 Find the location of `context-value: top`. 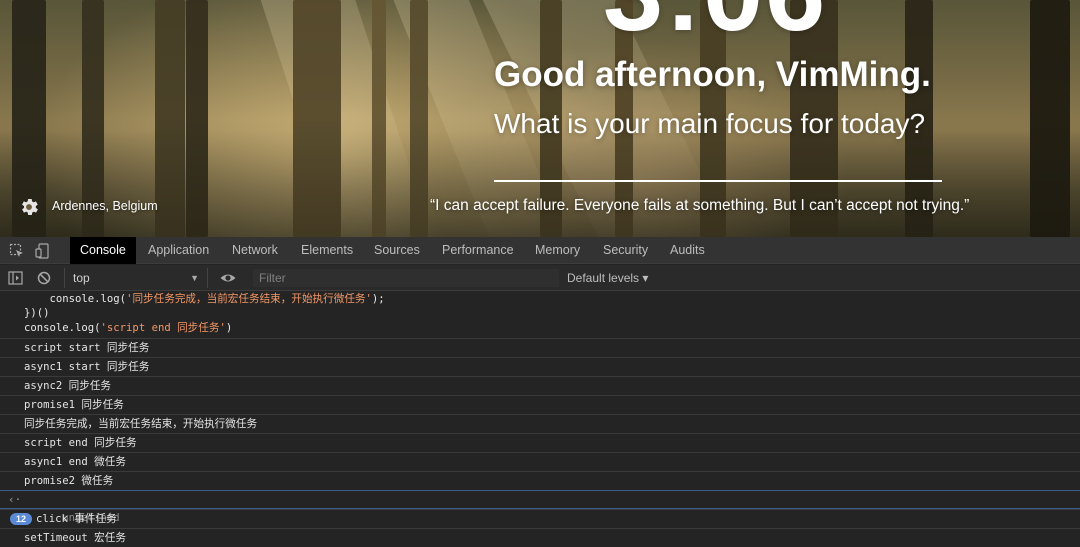

context-value: top is located at coordinates (81, 278).